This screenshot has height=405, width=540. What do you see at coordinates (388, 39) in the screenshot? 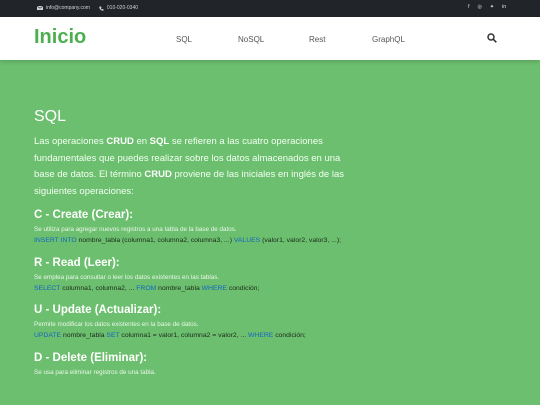
I see `nav-link-graphql: GraphQL` at bounding box center [388, 39].